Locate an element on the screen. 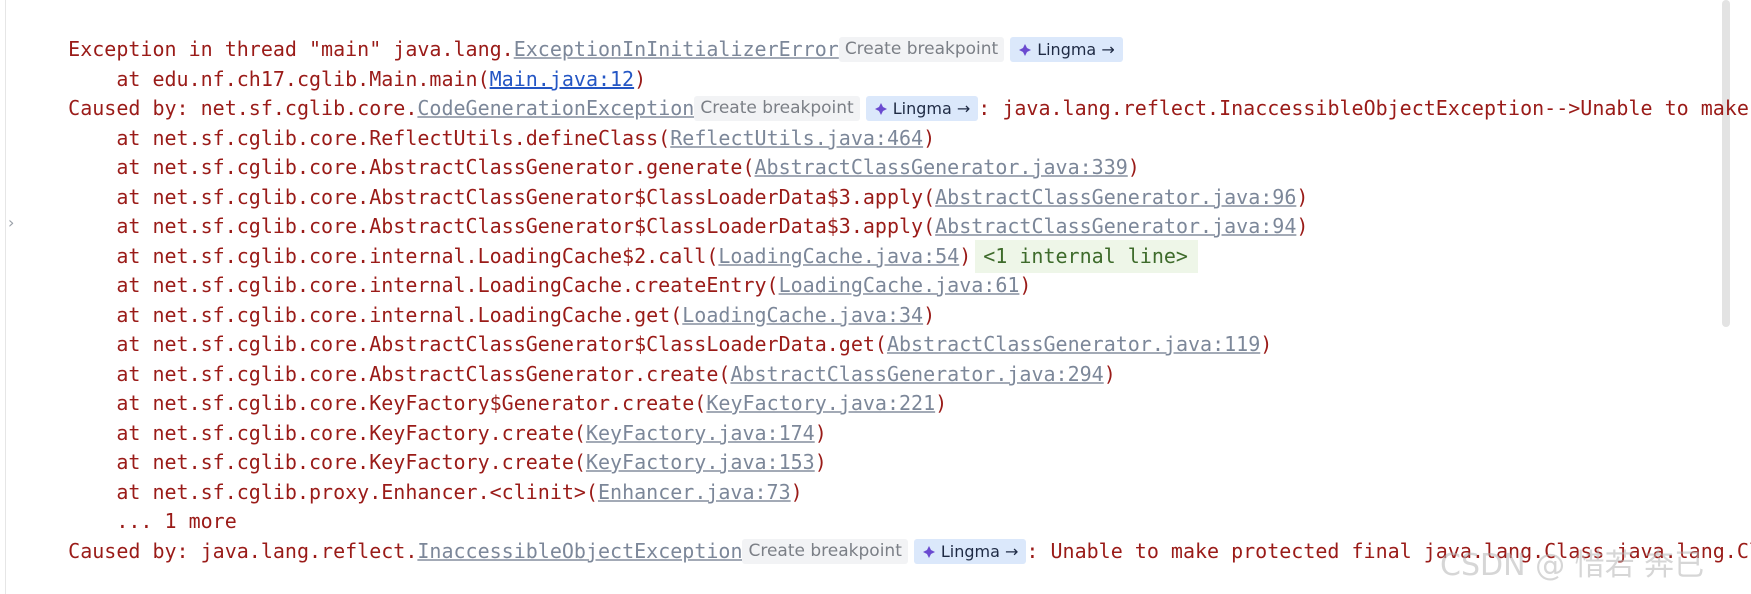 The height and width of the screenshot is (594, 1751). more-frames-line: ... 1 more is located at coordinates (128, 502).